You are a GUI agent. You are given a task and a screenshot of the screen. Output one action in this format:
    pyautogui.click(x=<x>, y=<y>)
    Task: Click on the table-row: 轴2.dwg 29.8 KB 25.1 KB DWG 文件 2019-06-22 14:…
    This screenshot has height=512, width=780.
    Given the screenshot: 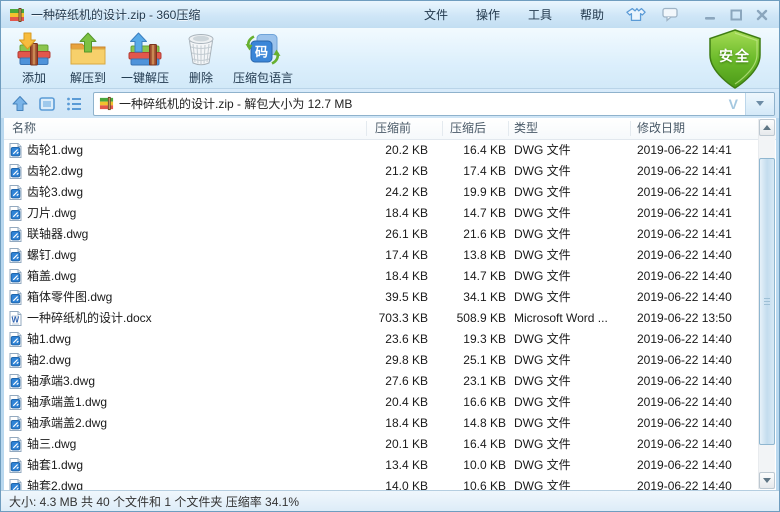 What is the action you would take?
    pyautogui.click(x=390, y=360)
    